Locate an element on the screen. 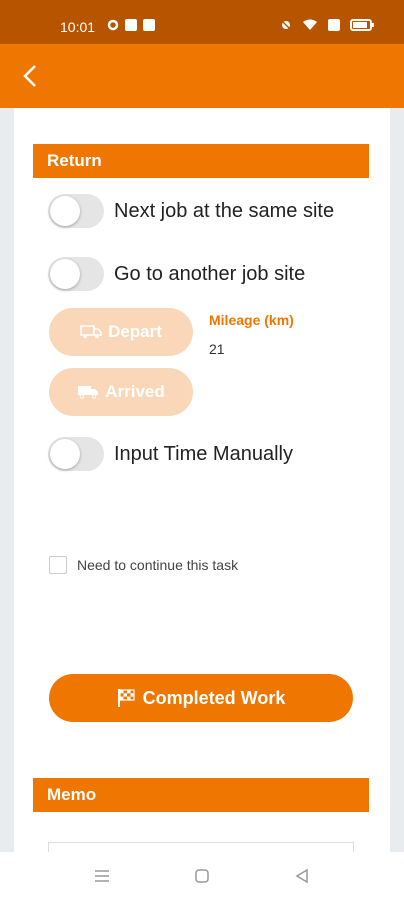 This screenshot has width=404, height=900. arrived-button: Arrived is located at coordinates (121, 392).